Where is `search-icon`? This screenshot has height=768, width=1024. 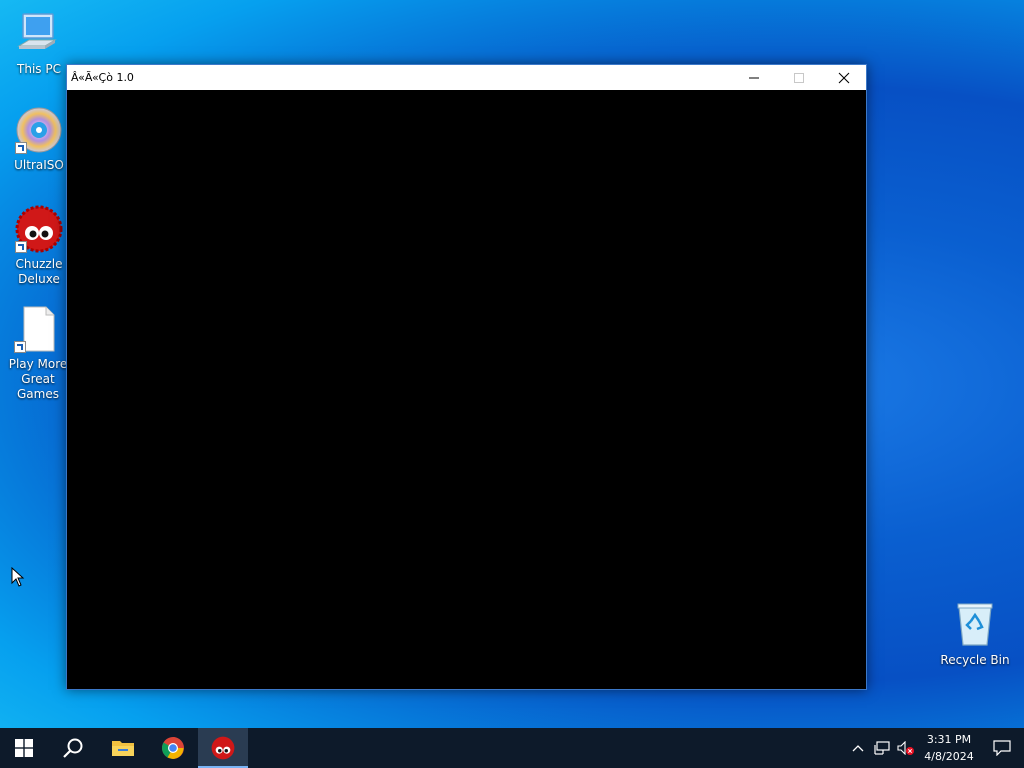
search-icon is located at coordinates (73, 748).